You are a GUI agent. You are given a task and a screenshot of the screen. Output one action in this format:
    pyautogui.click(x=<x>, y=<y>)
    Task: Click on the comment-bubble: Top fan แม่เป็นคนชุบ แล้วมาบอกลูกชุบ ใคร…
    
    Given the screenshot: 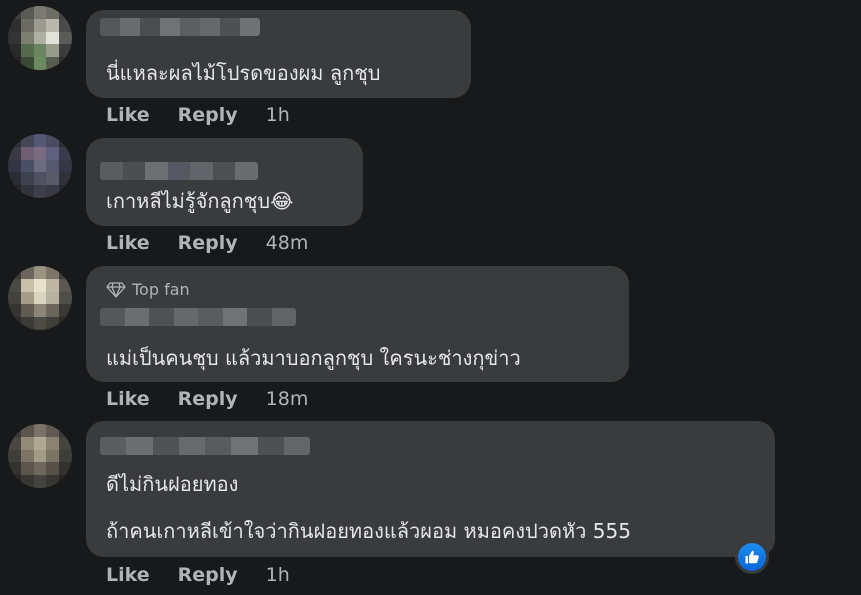 What is the action you would take?
    pyautogui.click(x=357, y=324)
    